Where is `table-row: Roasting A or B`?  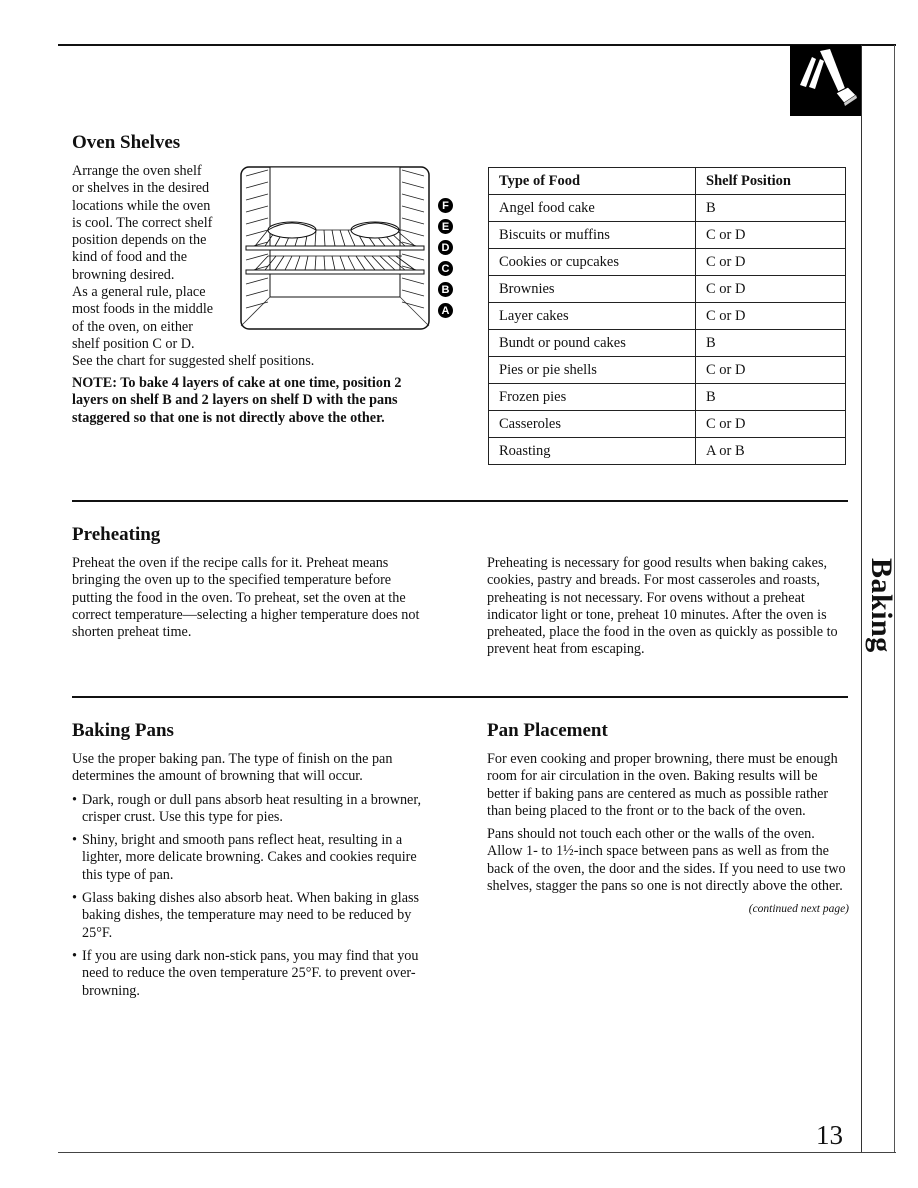 table-row: Roasting A or B is located at coordinates (667, 451).